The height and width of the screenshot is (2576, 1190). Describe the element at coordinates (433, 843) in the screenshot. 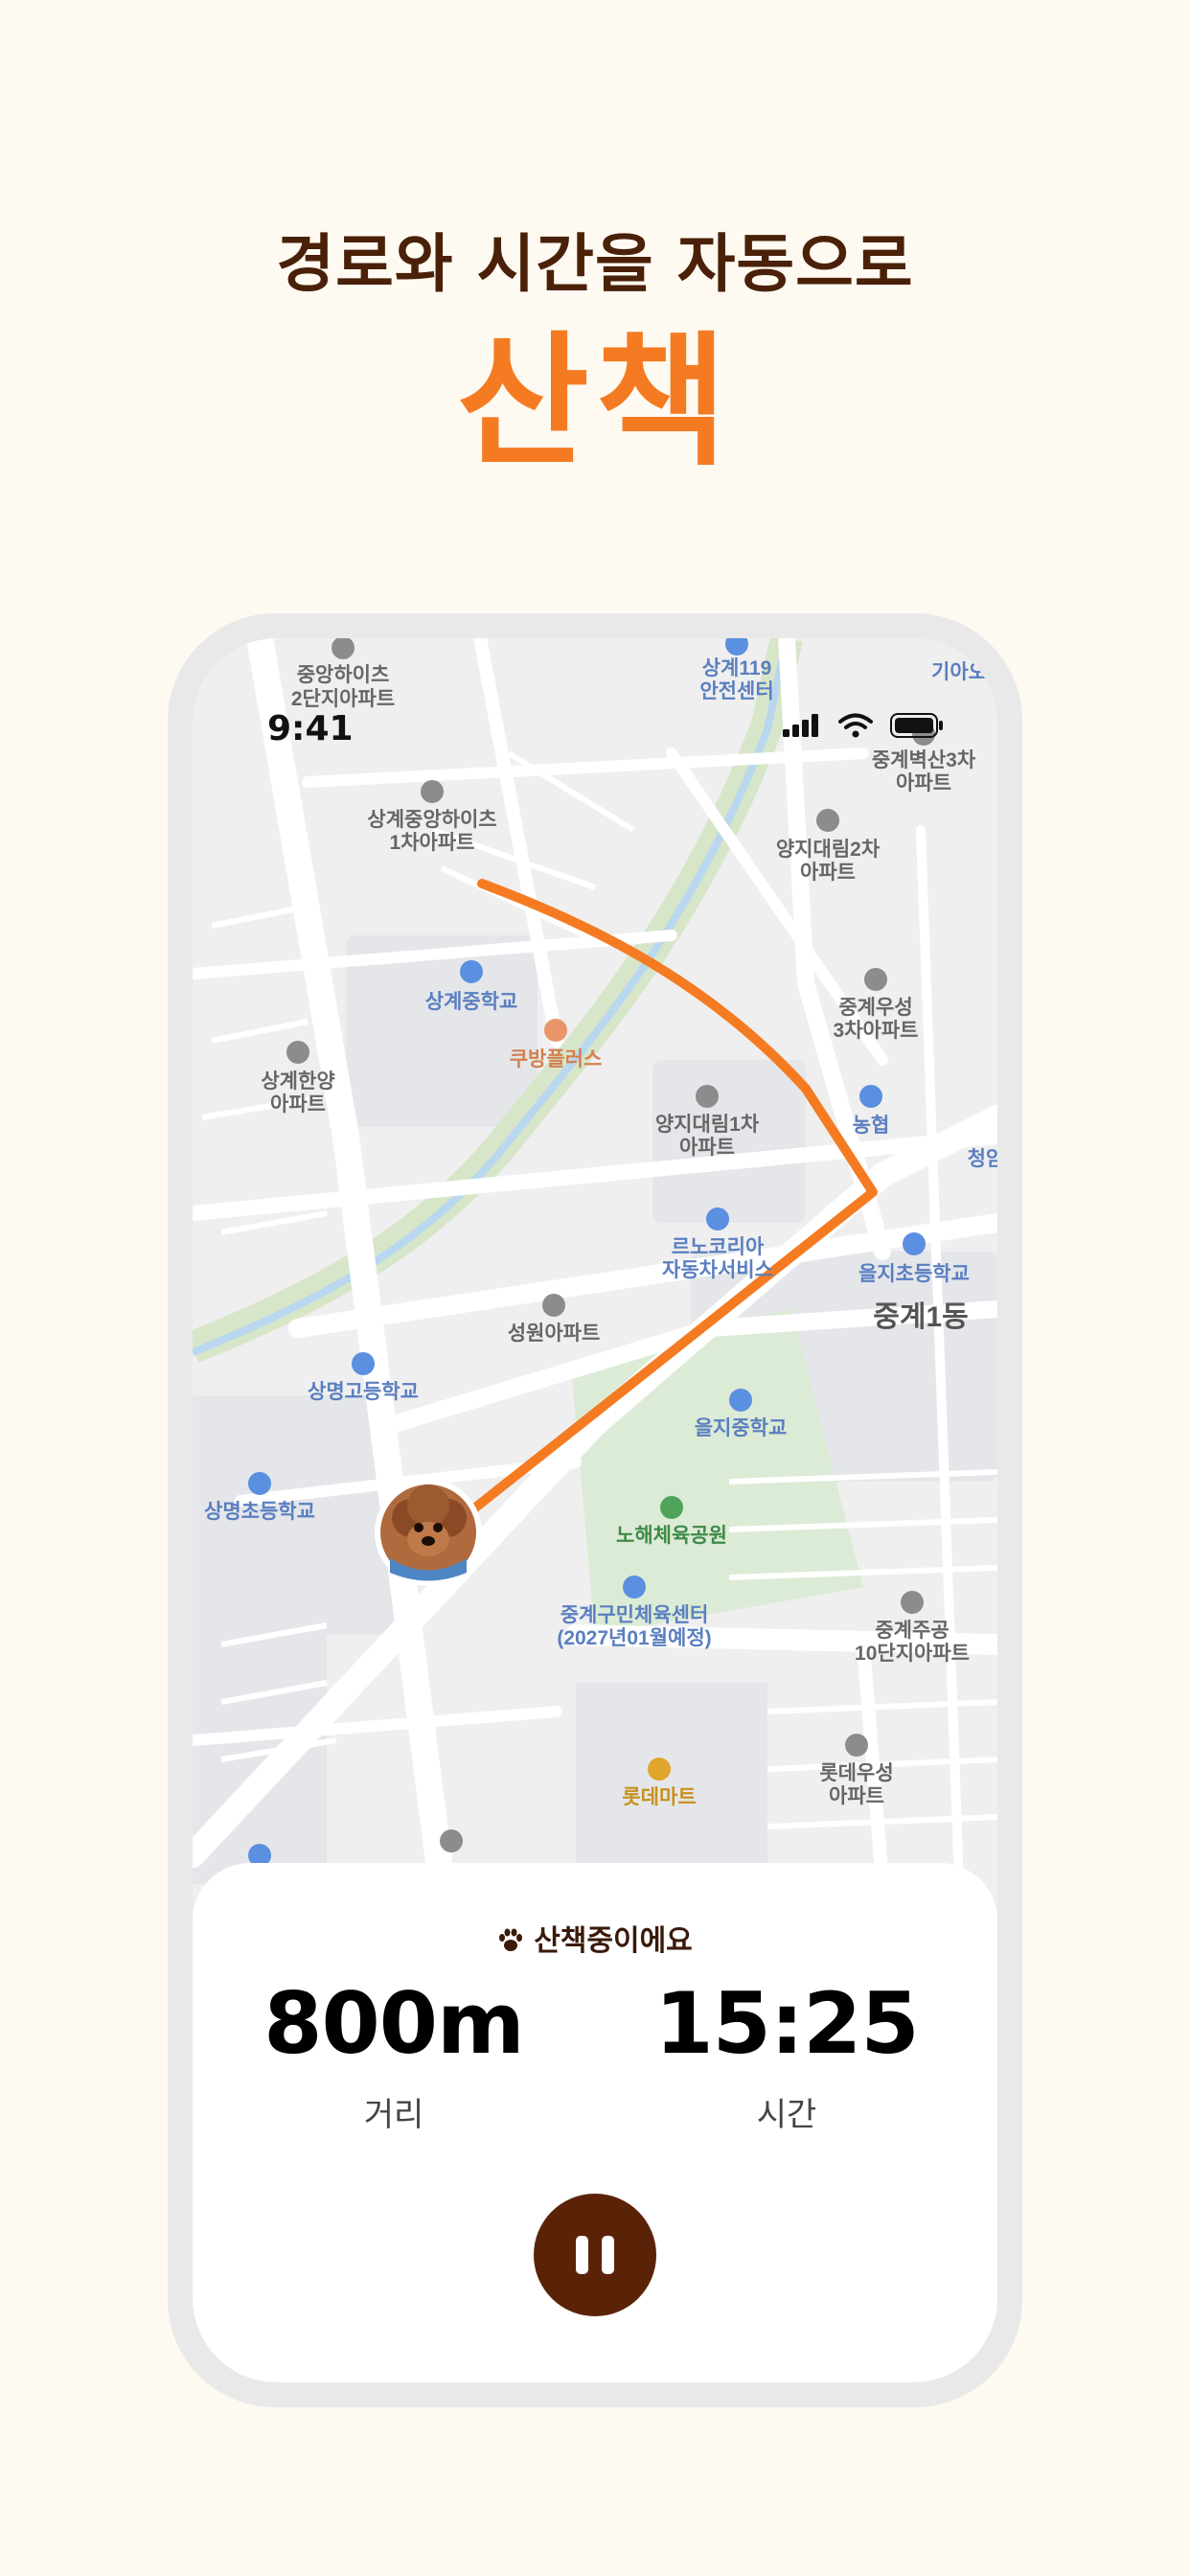

I see `map-label: 1차아파트` at that location.